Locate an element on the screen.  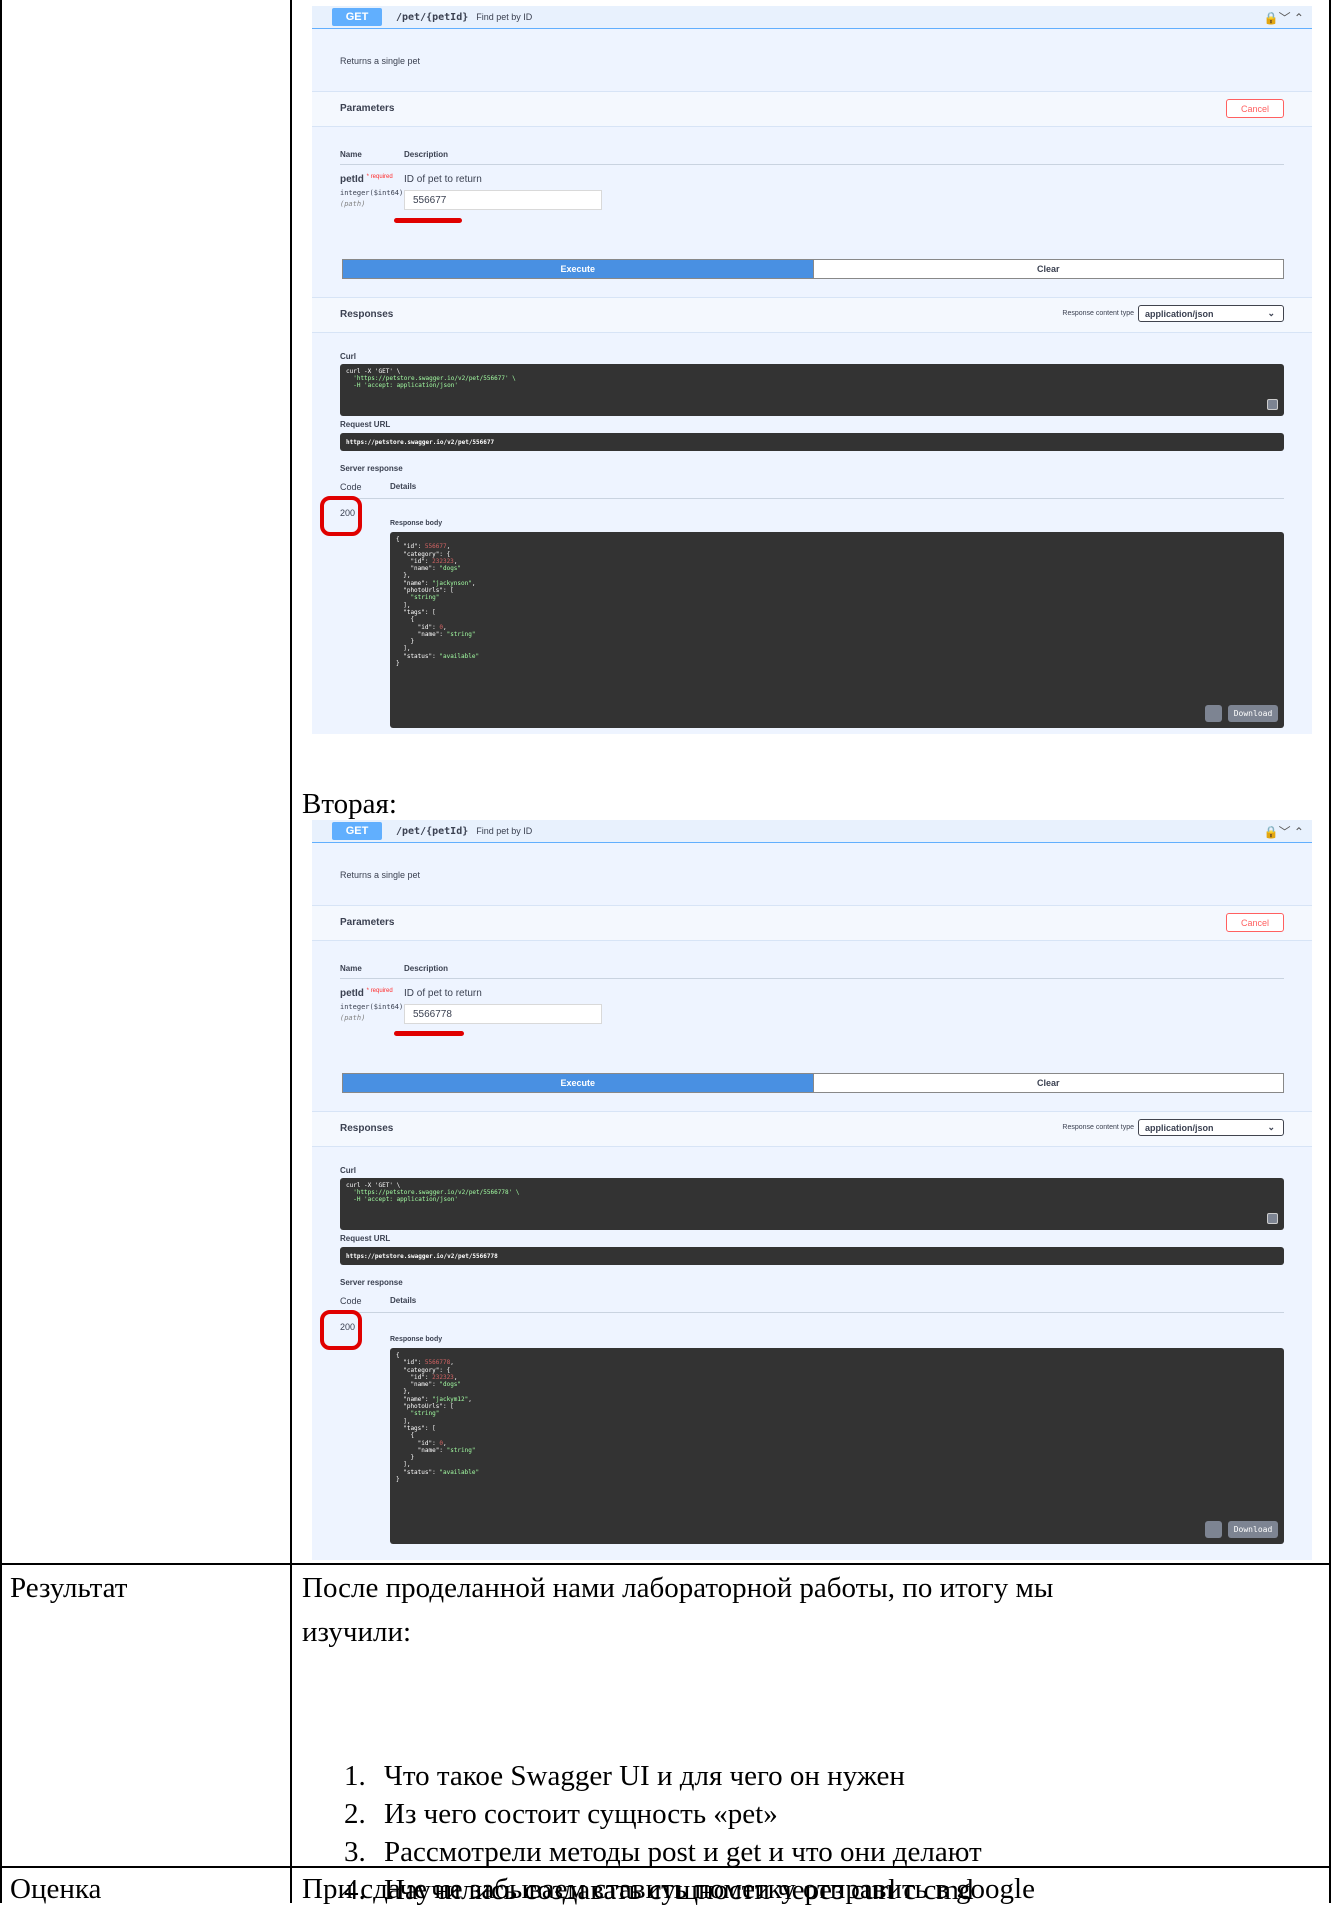
result-label: Результат is located at coordinates (69, 1588).